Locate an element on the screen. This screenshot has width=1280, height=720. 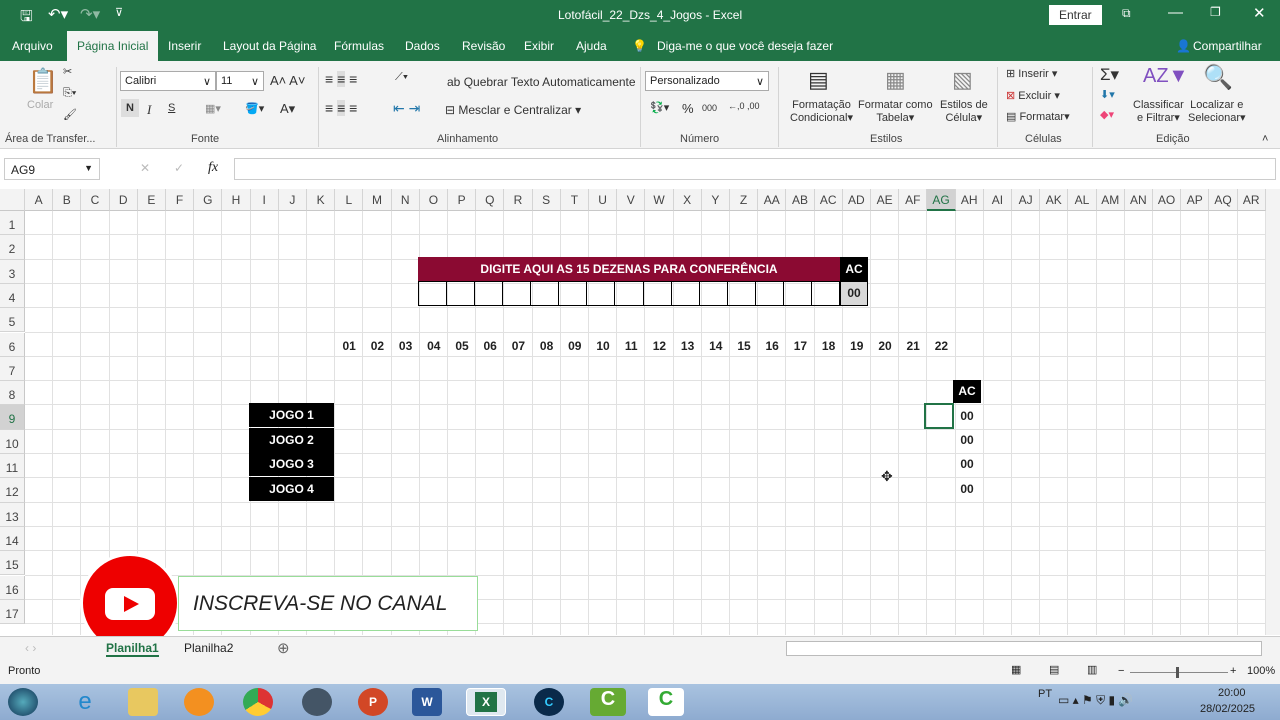
column-header: AC is located at coordinates (828, 200).